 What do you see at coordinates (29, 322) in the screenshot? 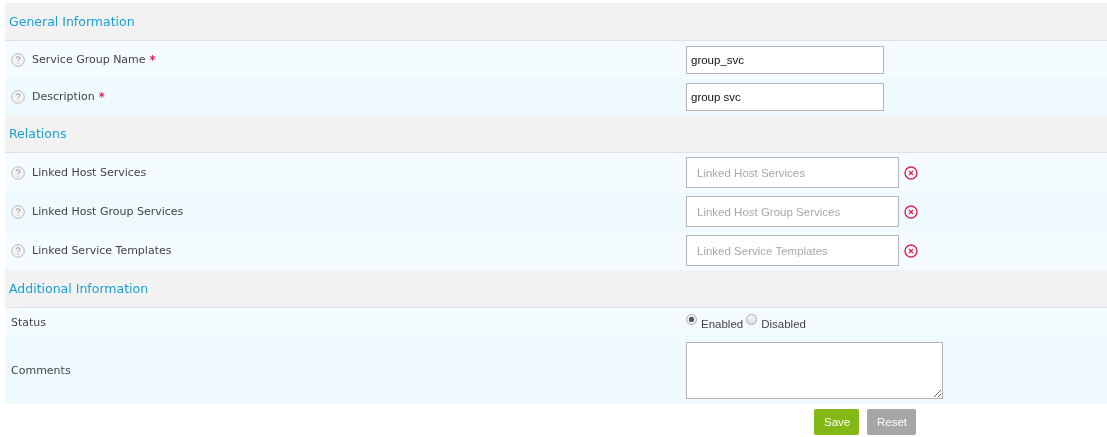
I see `field-label: Status` at bounding box center [29, 322].